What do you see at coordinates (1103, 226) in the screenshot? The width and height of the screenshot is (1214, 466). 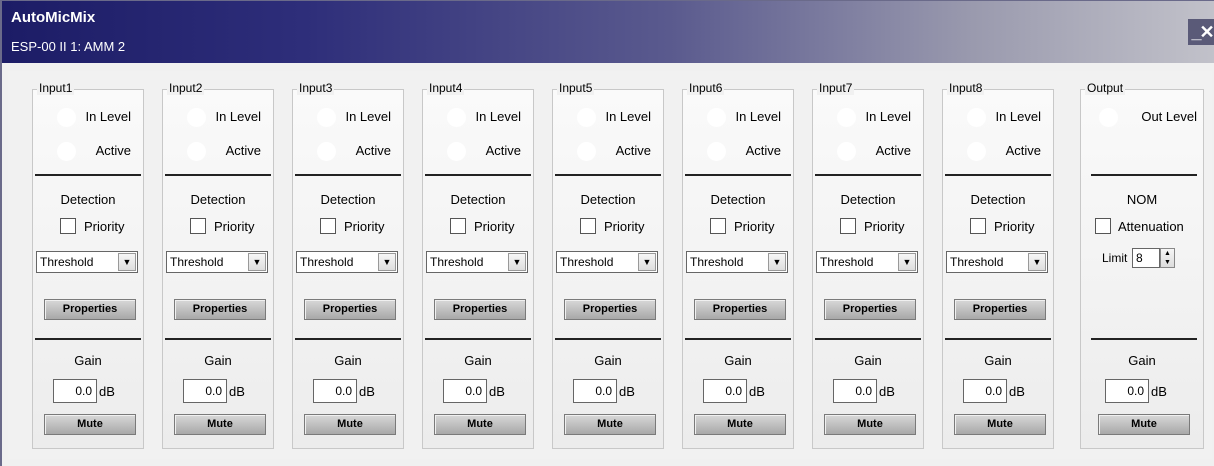 I see `attenuation-checkbox` at bounding box center [1103, 226].